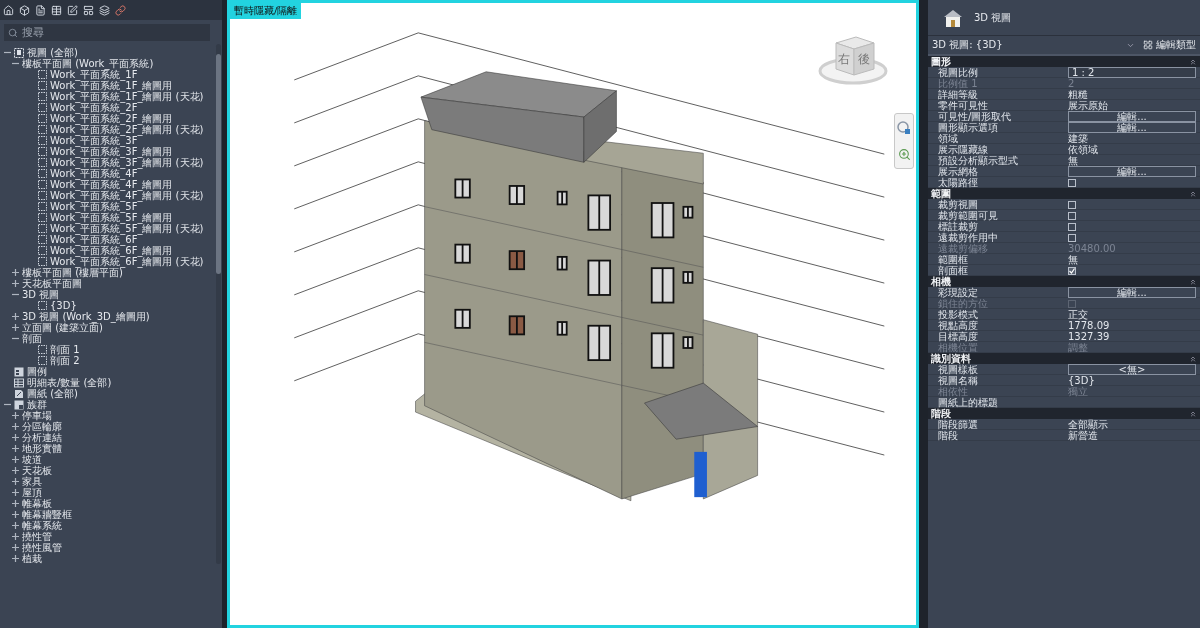 The width and height of the screenshot is (1200, 628). What do you see at coordinates (65, 360) in the screenshot?
I see `tree-item: 剖面 2` at bounding box center [65, 360].